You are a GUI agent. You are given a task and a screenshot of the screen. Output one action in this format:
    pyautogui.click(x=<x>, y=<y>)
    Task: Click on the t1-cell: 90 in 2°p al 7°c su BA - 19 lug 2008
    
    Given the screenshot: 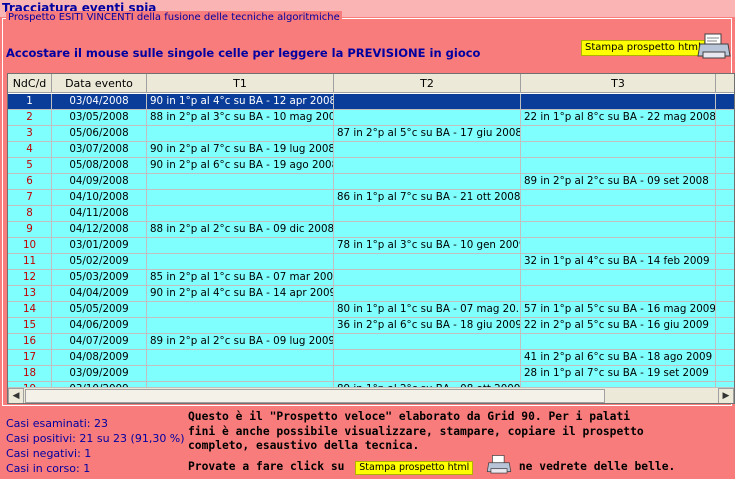 What is the action you would take?
    pyautogui.click(x=240, y=150)
    